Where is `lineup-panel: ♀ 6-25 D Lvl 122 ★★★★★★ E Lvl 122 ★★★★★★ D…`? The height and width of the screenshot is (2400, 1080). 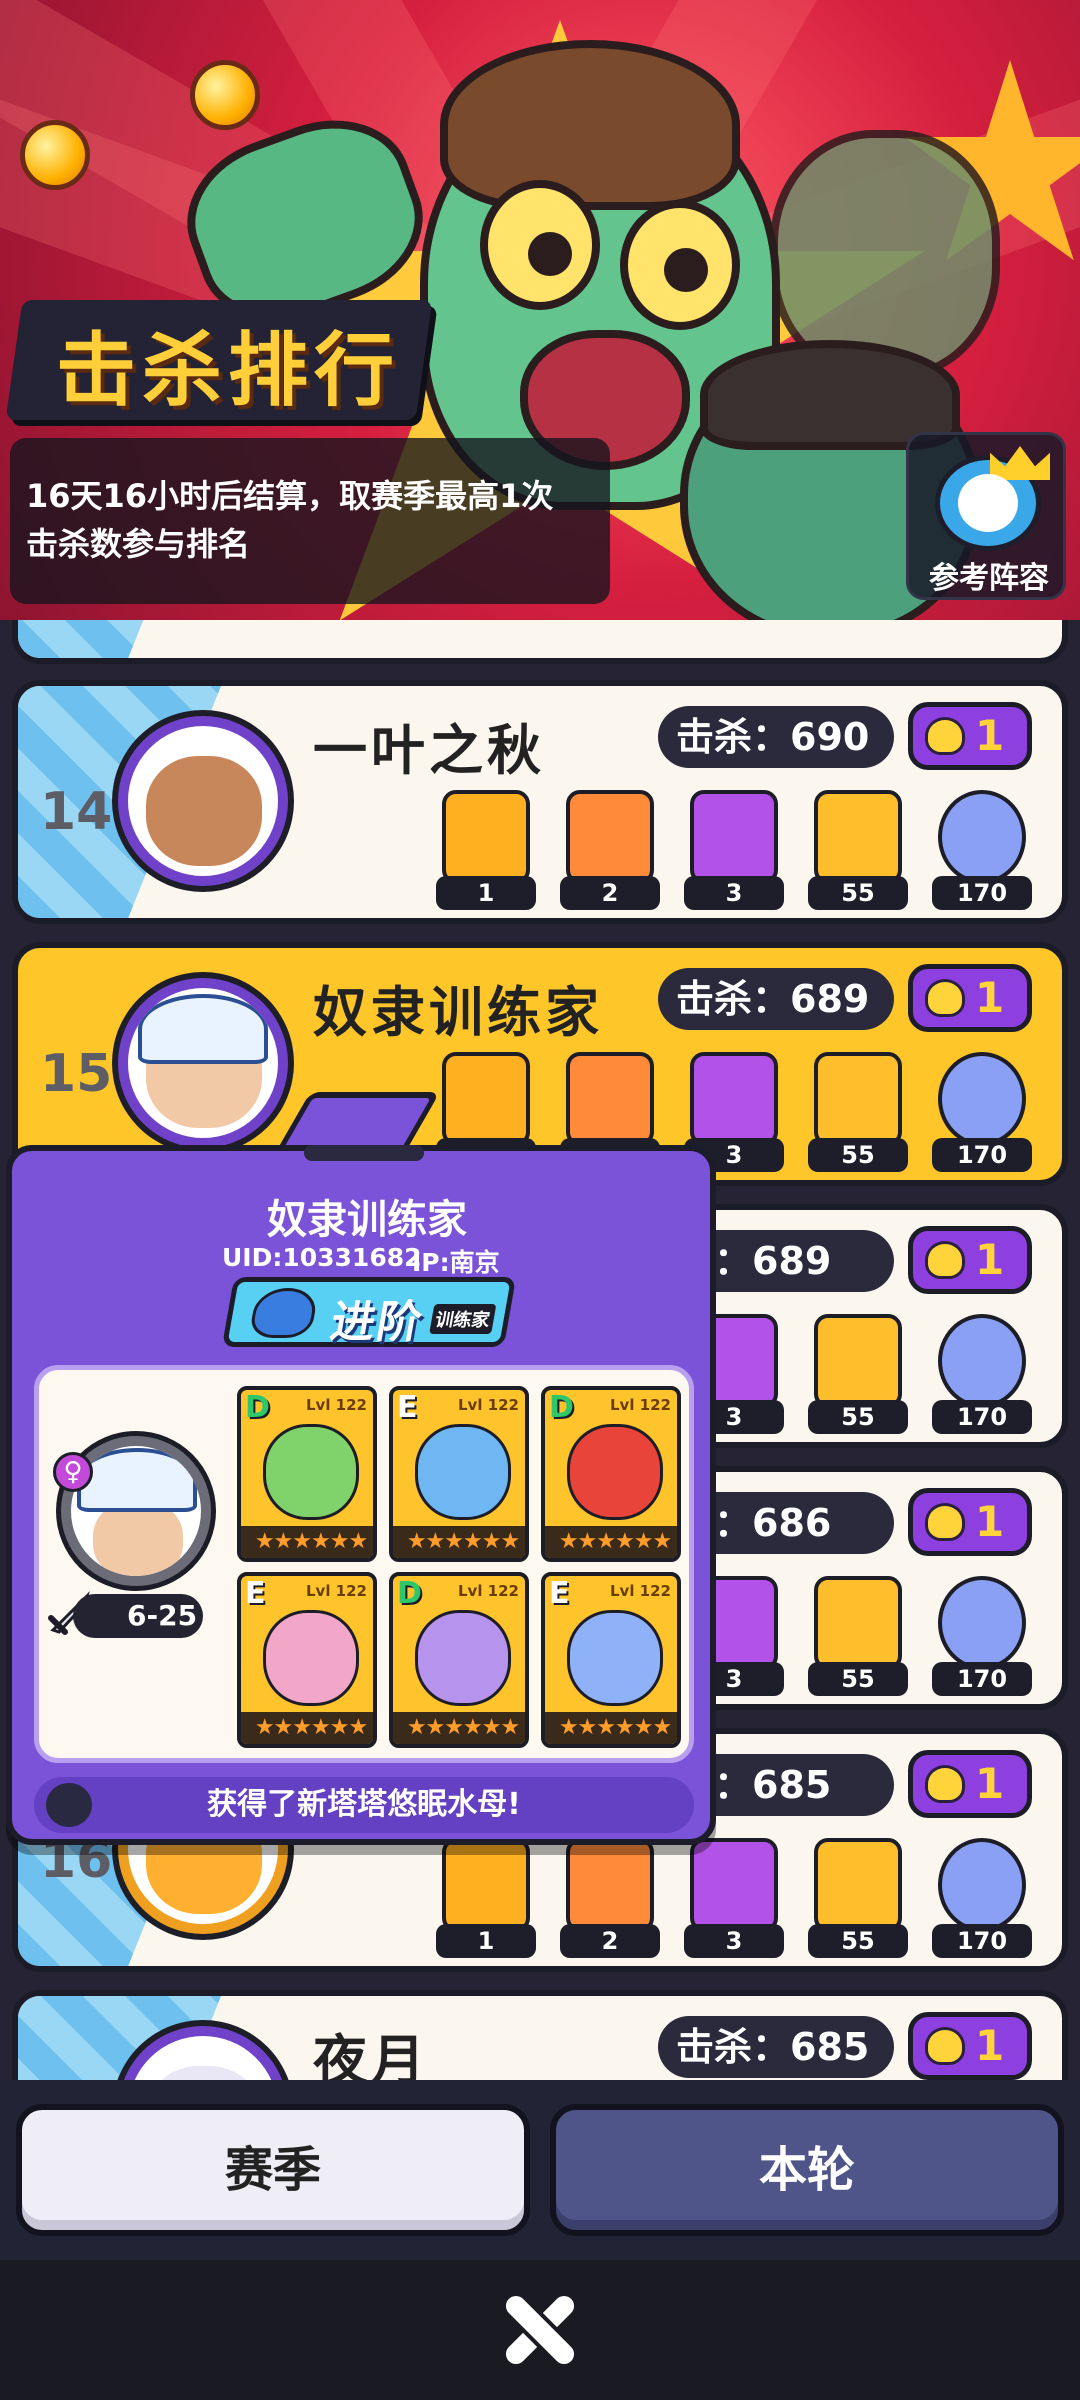
lineup-panel: ♀ 6-25 D Lvl 122 ★★★★★★ E Lvl 122 ★★★★★★ D… is located at coordinates (364, 1564).